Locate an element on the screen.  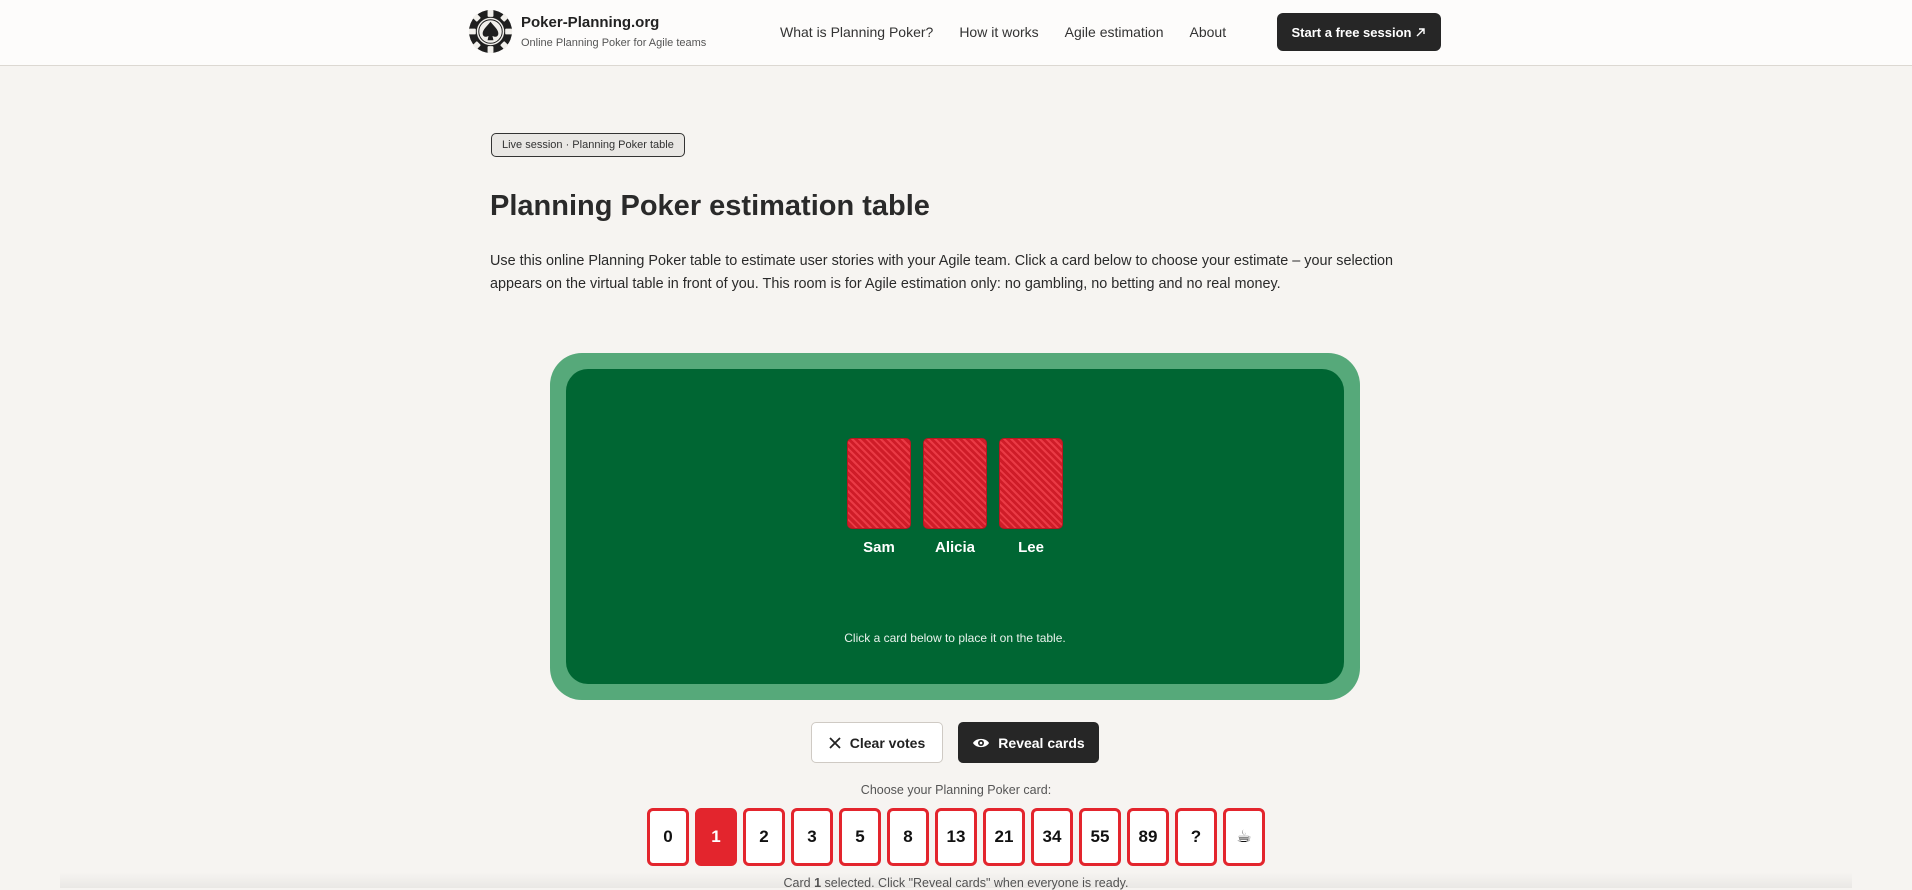
estimate-card: ? is located at coordinates (1196, 837).